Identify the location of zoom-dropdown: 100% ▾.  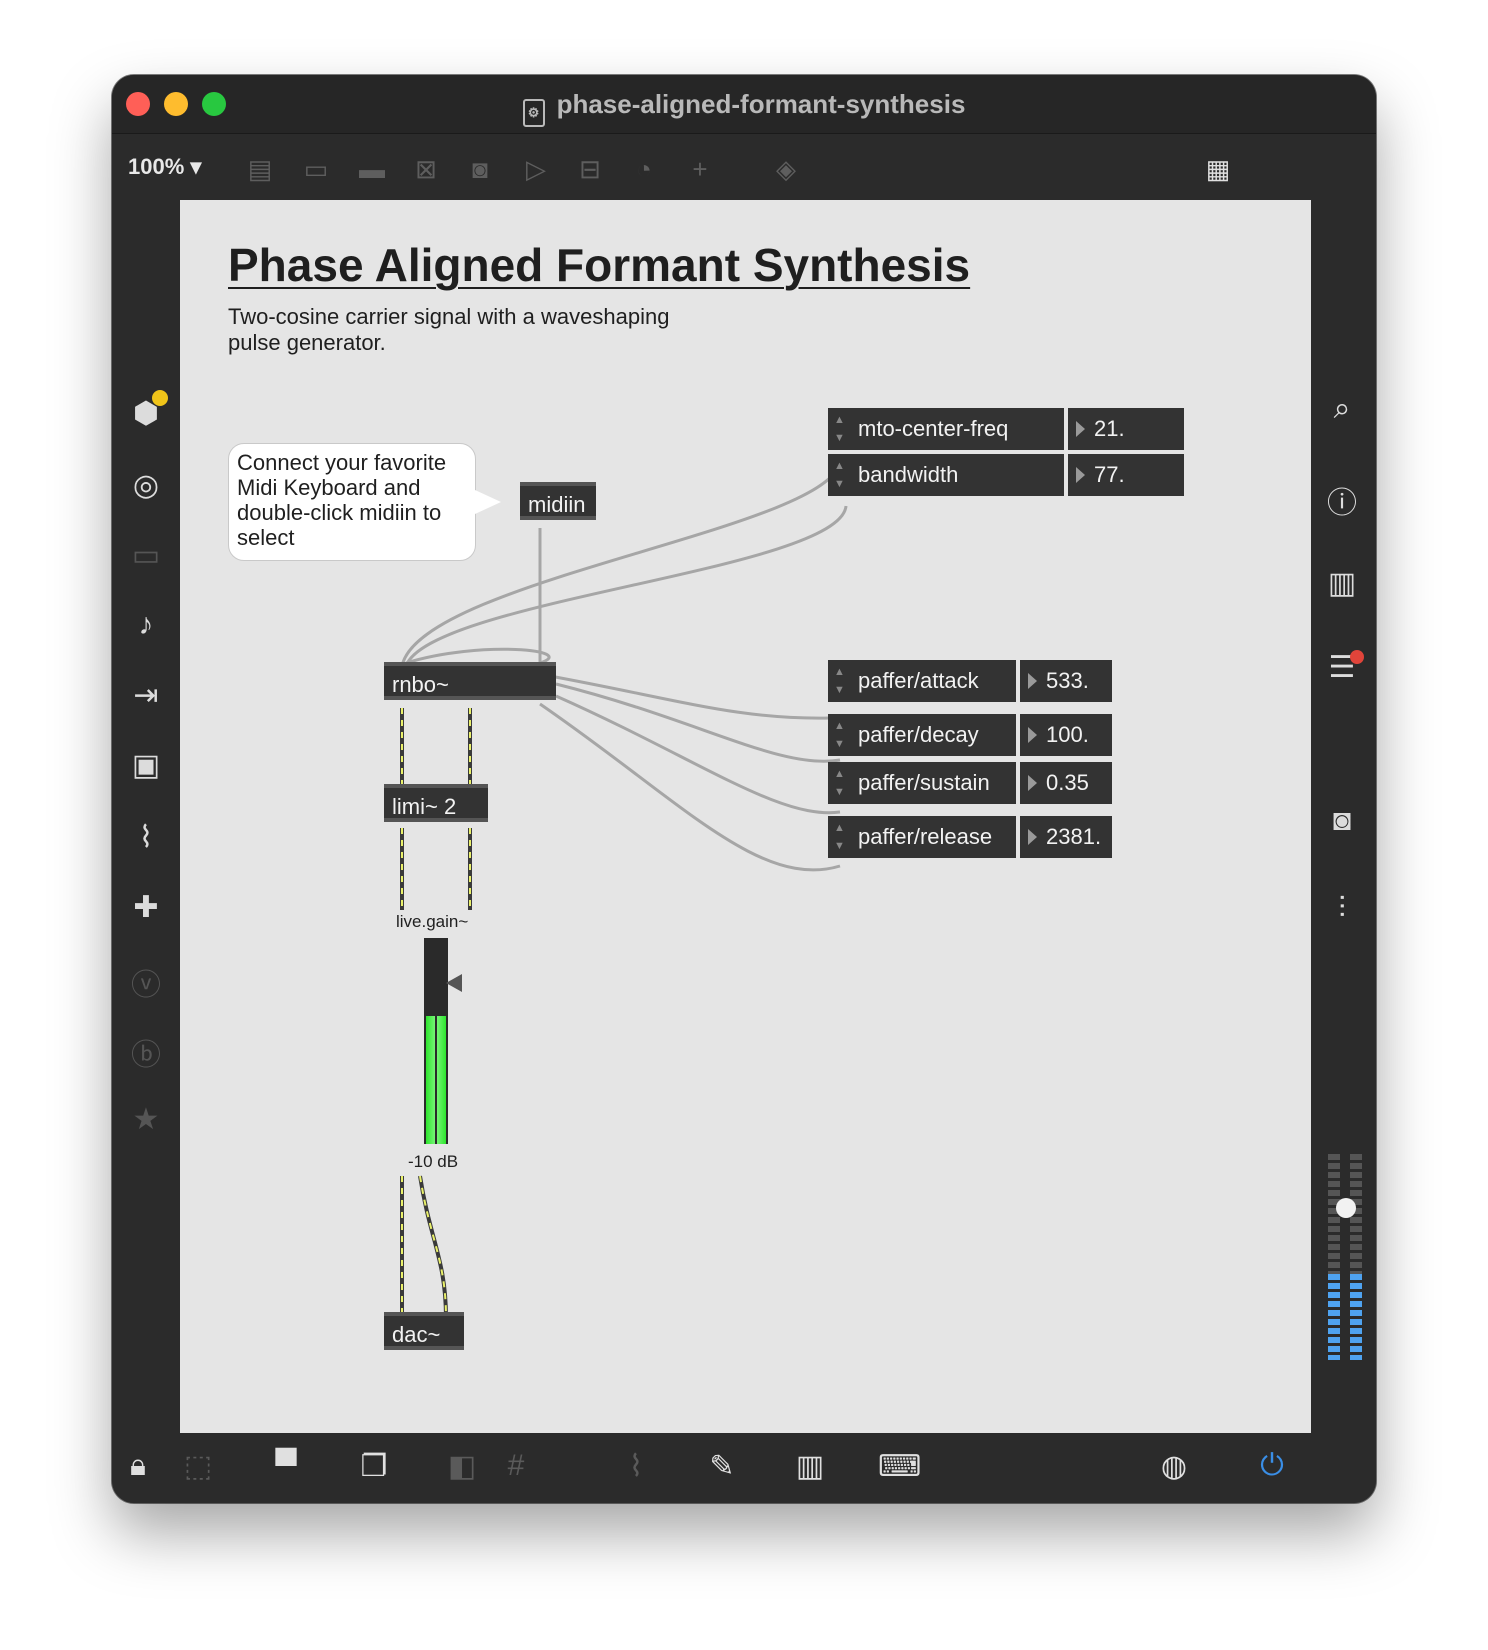
(164, 167).